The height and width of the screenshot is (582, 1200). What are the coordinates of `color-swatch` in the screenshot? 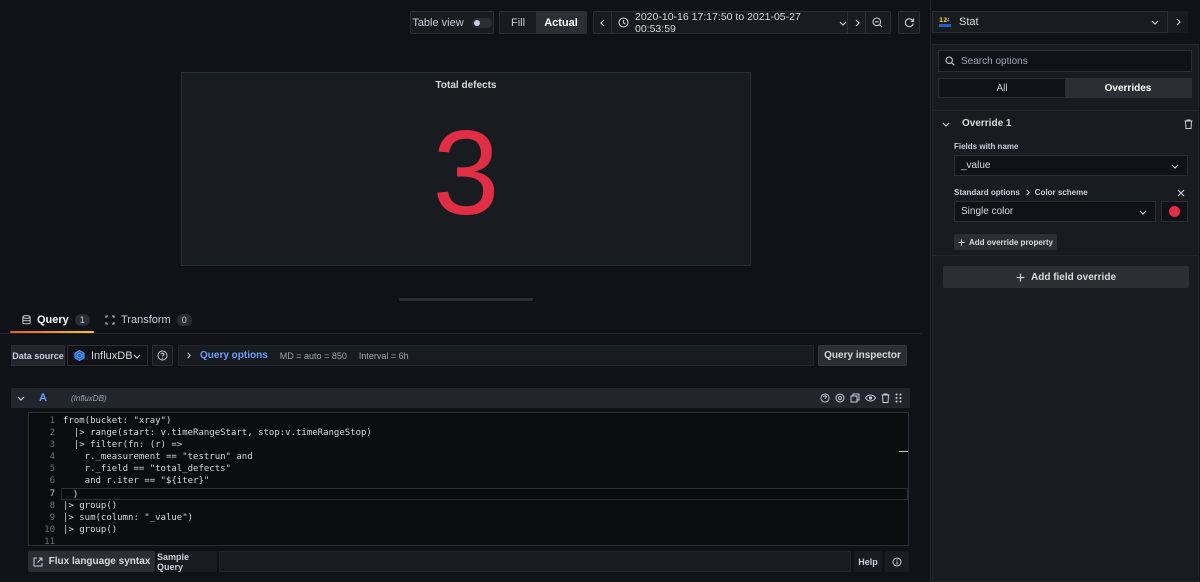 It's located at (1174, 211).